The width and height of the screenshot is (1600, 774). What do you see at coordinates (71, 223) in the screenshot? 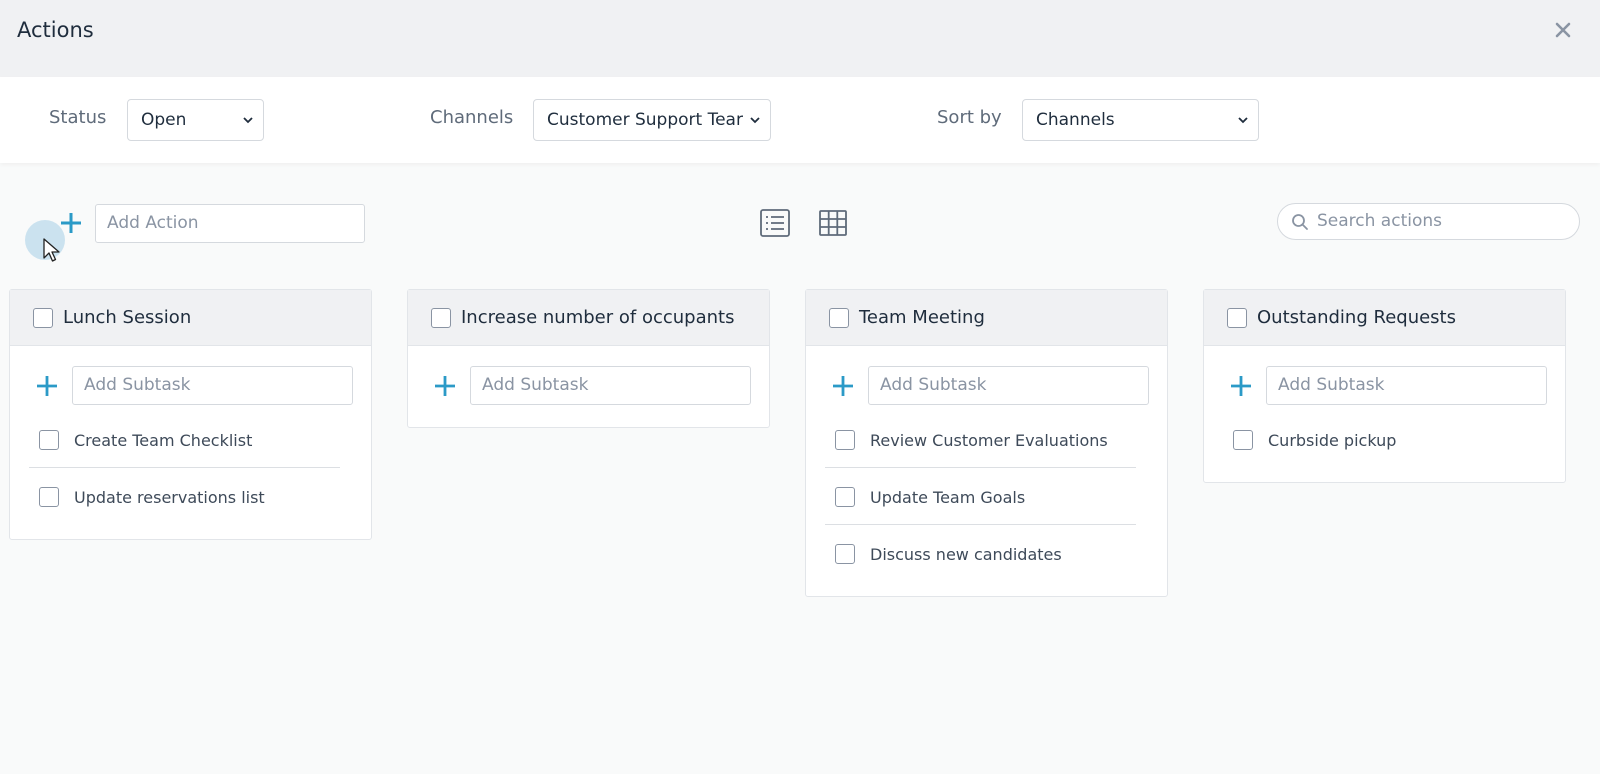
I see `add-action-plus-icon` at bounding box center [71, 223].